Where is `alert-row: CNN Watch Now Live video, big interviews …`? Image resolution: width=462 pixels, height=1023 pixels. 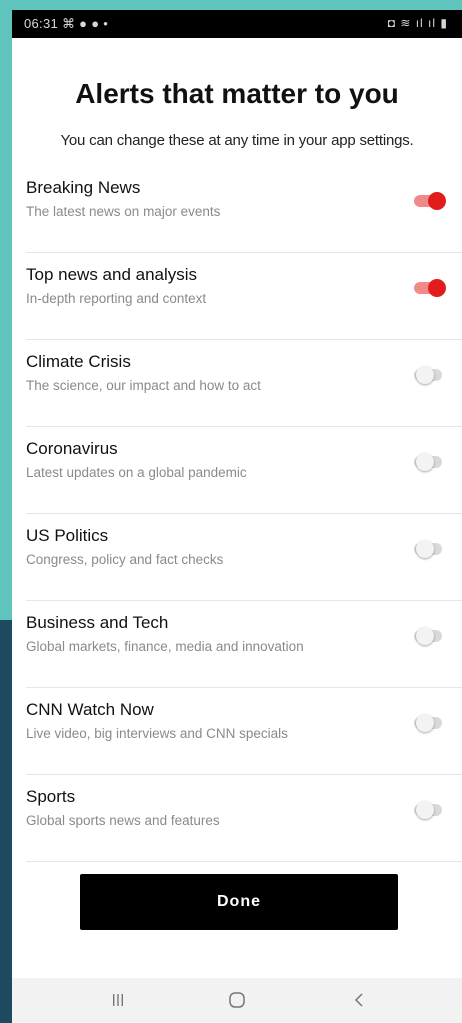
alert-row: CNN Watch Now Live video, big interviews … is located at coordinates (244, 731).